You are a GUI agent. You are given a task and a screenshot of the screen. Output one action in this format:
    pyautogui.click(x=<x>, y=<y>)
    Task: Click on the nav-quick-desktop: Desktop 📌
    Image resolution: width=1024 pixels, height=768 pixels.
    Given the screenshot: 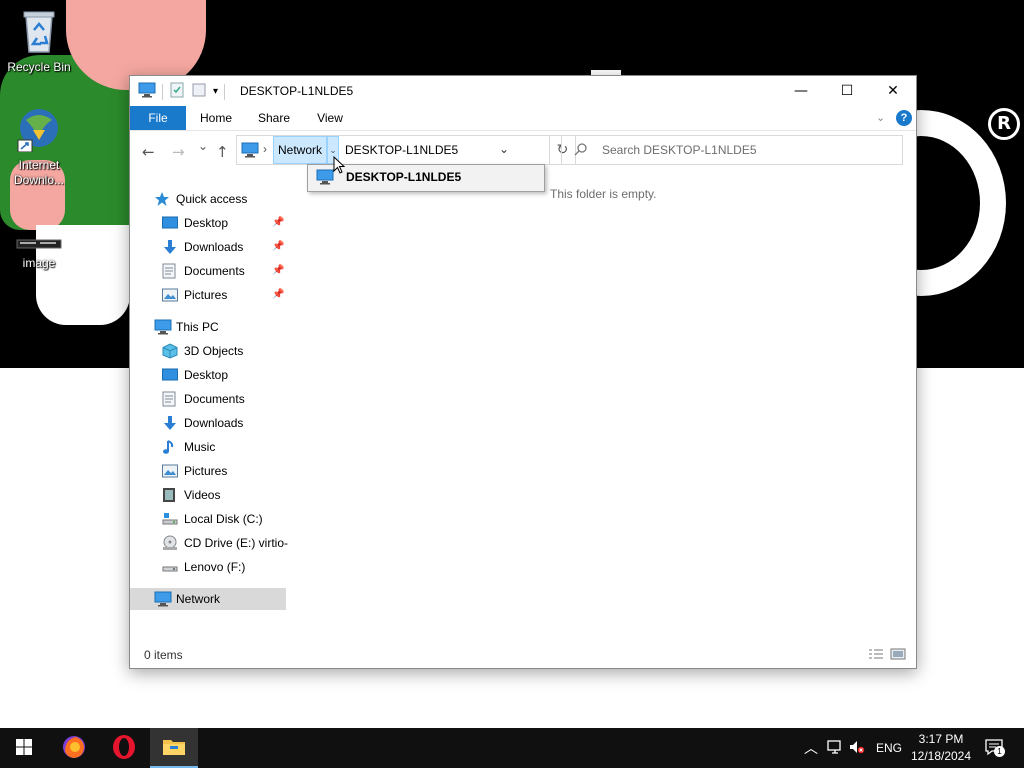 What is the action you would take?
    pyautogui.click(x=224, y=223)
    